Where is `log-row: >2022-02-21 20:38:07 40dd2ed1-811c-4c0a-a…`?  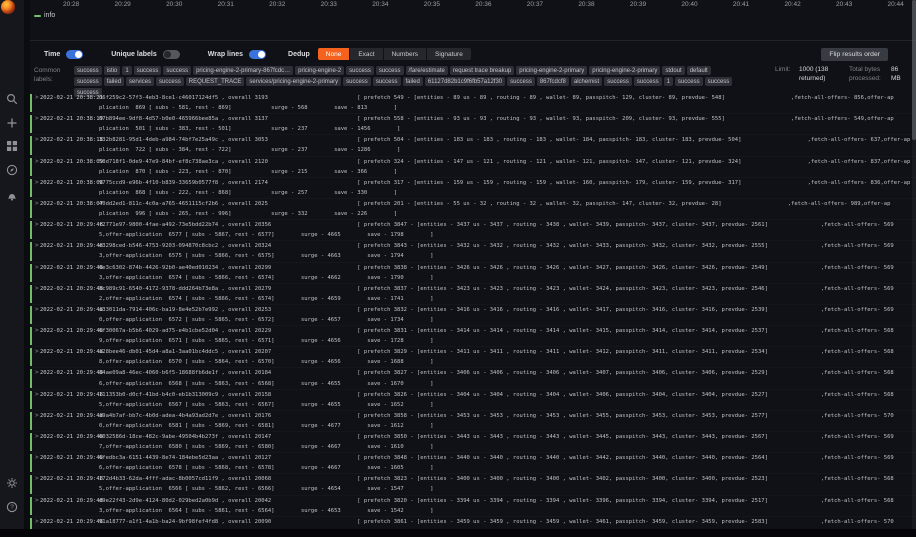
log-row: >2022-02-21 20:38:07 40dd2ed1-811c-4c0a-a… is located at coordinates (473, 209).